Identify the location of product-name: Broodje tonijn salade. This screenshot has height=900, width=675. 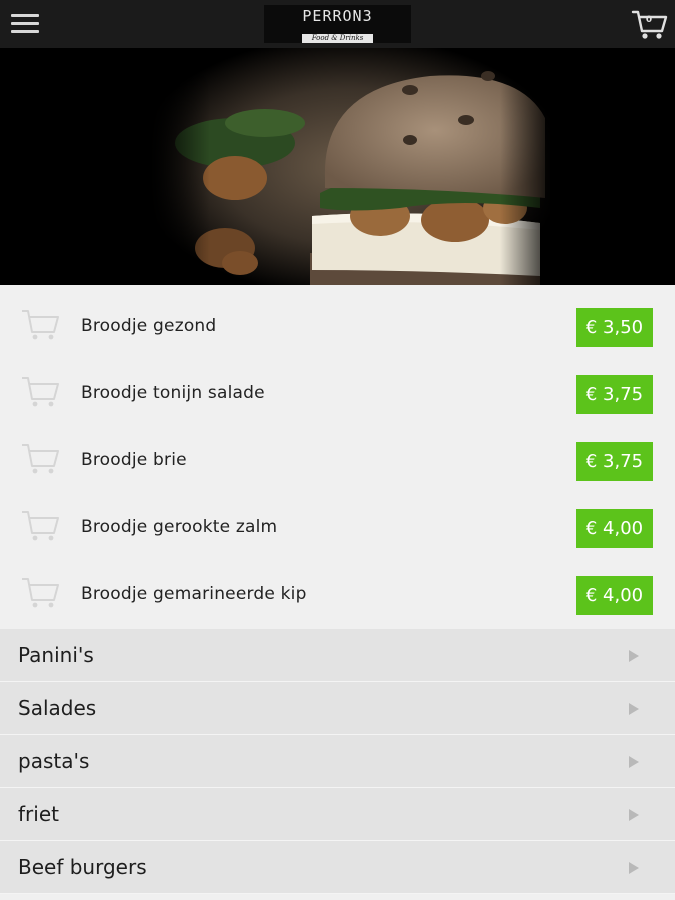
(173, 393).